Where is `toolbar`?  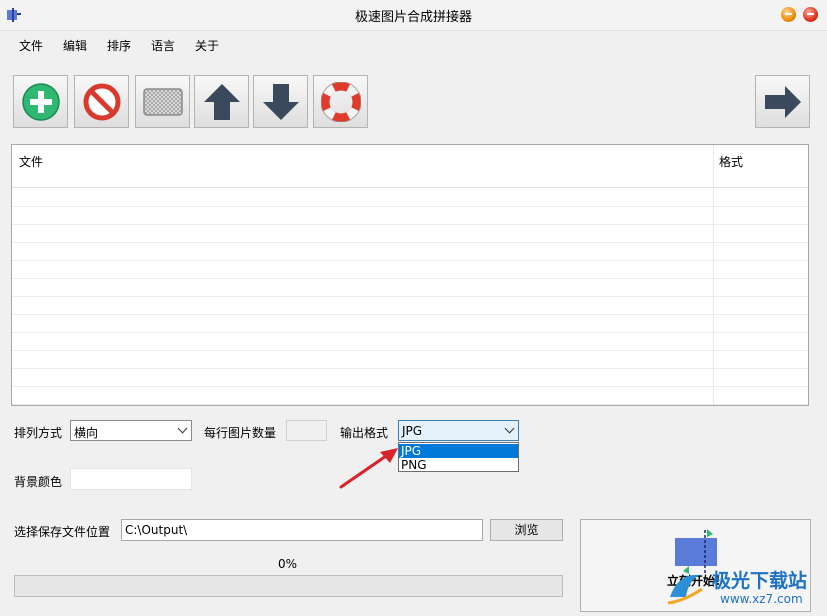
toolbar is located at coordinates (413, 102).